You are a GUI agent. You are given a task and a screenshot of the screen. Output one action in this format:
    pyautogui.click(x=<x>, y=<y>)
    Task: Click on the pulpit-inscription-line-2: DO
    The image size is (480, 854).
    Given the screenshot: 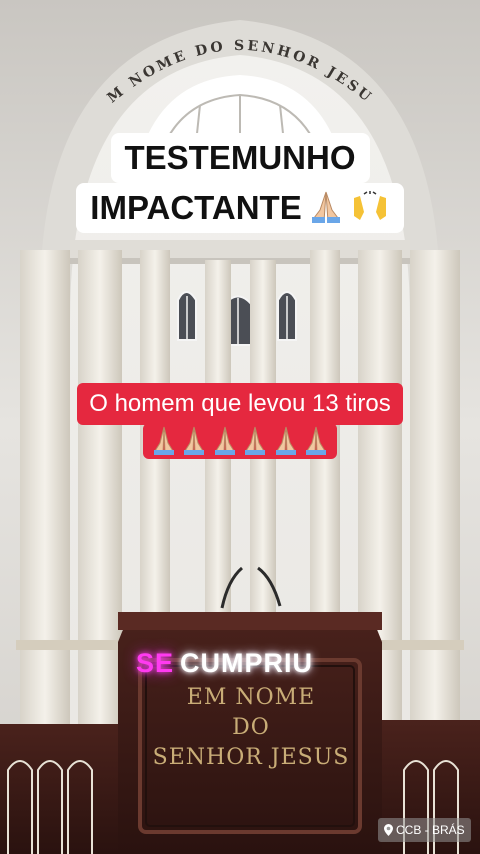 What is the action you would take?
    pyautogui.click(x=251, y=727)
    